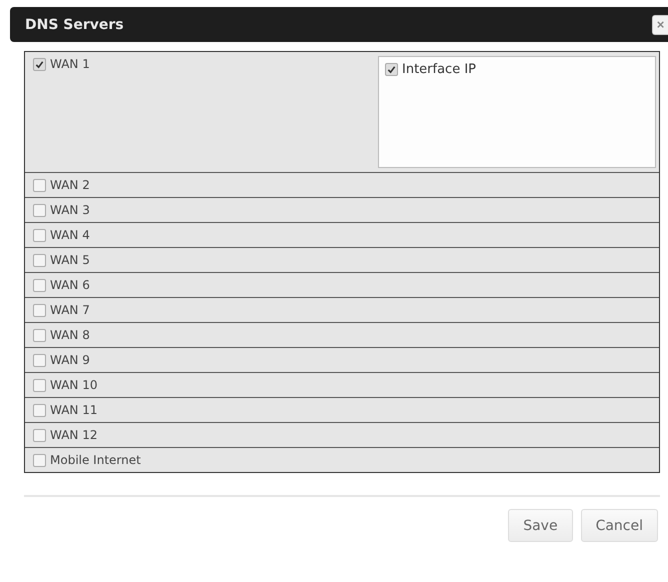 This screenshot has width=668, height=582. What do you see at coordinates (439, 69) in the screenshot?
I see `checkbox-label: Interface IP` at bounding box center [439, 69].